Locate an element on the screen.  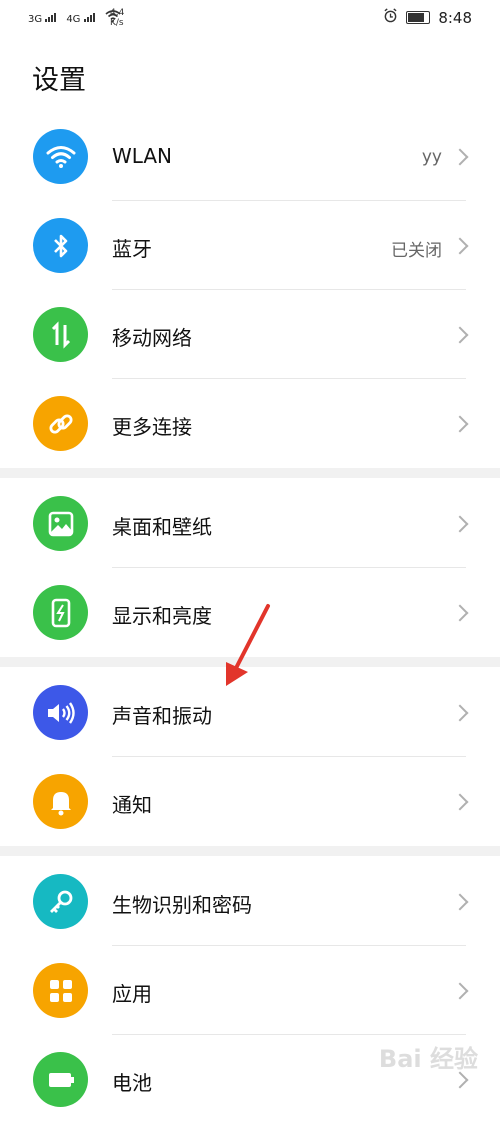
settings-item-label: 显示和亮度 is located at coordinates (162, 616).